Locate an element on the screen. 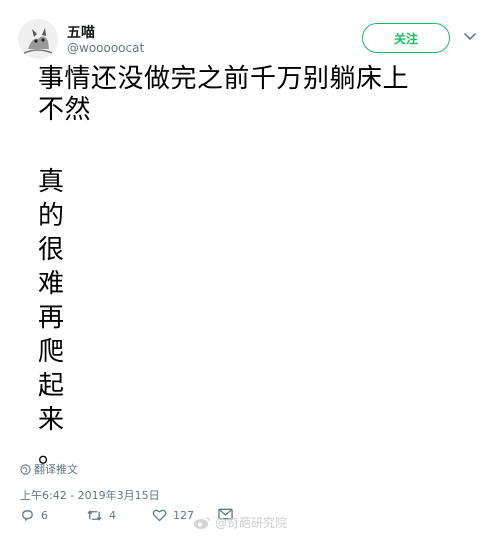  heart-icon is located at coordinates (159, 515).